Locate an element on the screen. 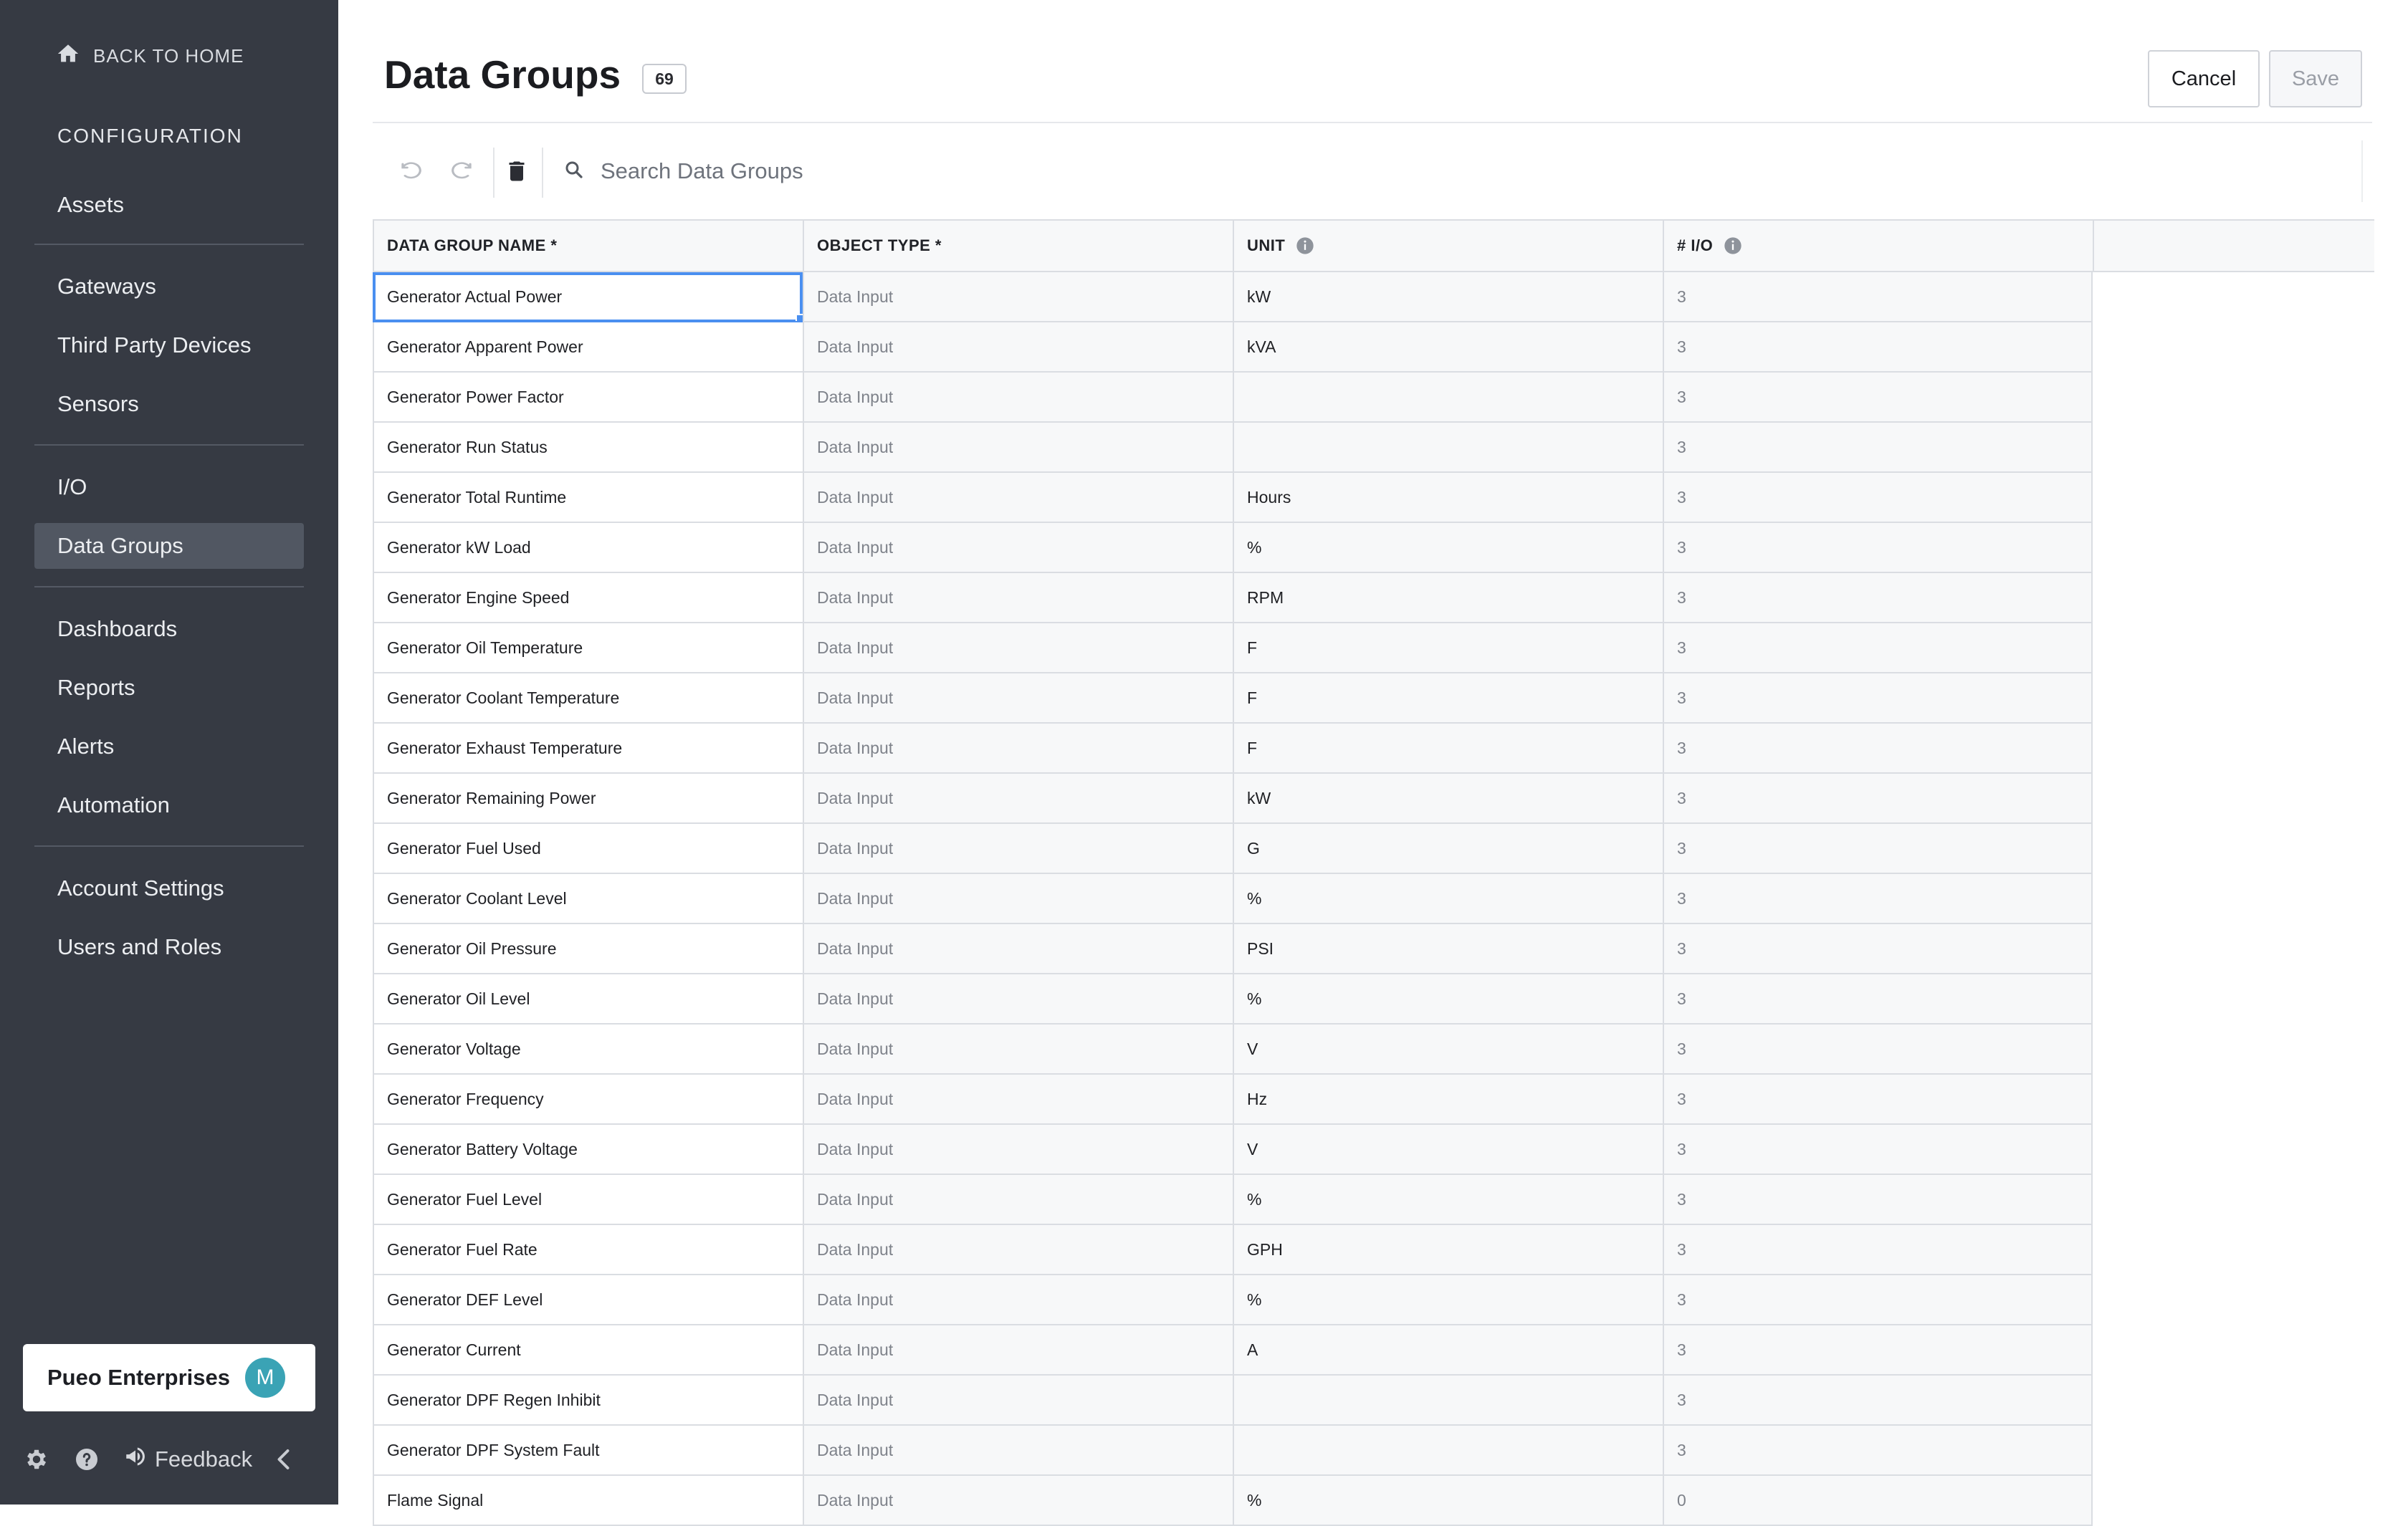 This screenshot has width=2408, height=1526. unit-cell: GPH is located at coordinates (1448, 1250).